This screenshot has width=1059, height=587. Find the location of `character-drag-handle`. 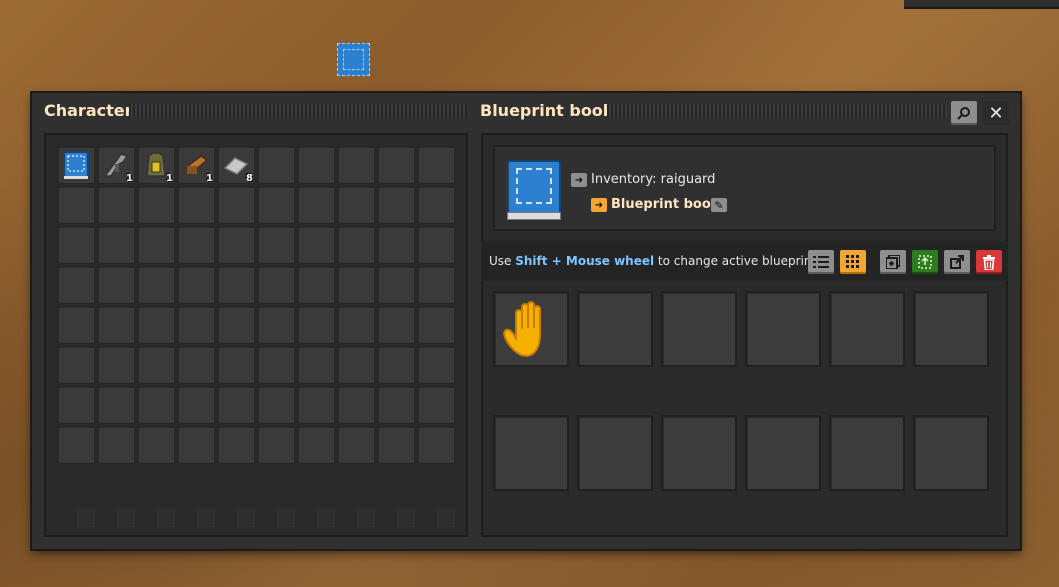

character-drag-handle is located at coordinates (298, 111).